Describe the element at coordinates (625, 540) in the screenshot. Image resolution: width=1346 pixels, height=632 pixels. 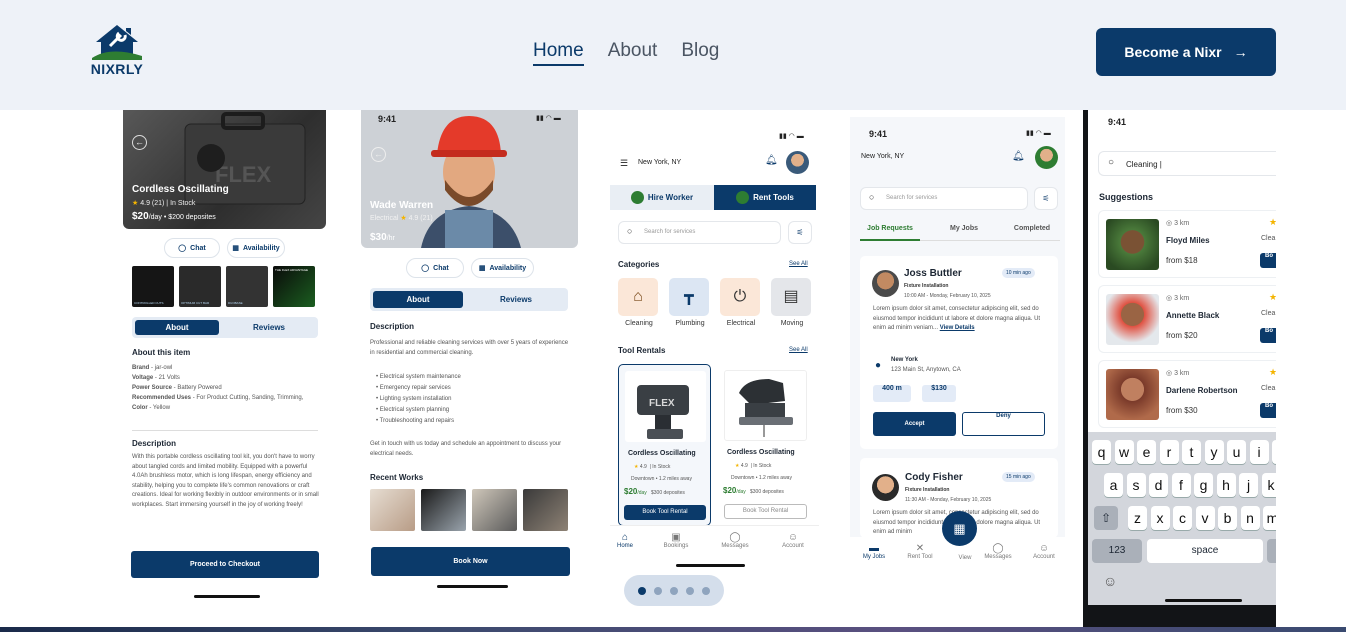
I see `nav-home: ⌂ Home` at that location.